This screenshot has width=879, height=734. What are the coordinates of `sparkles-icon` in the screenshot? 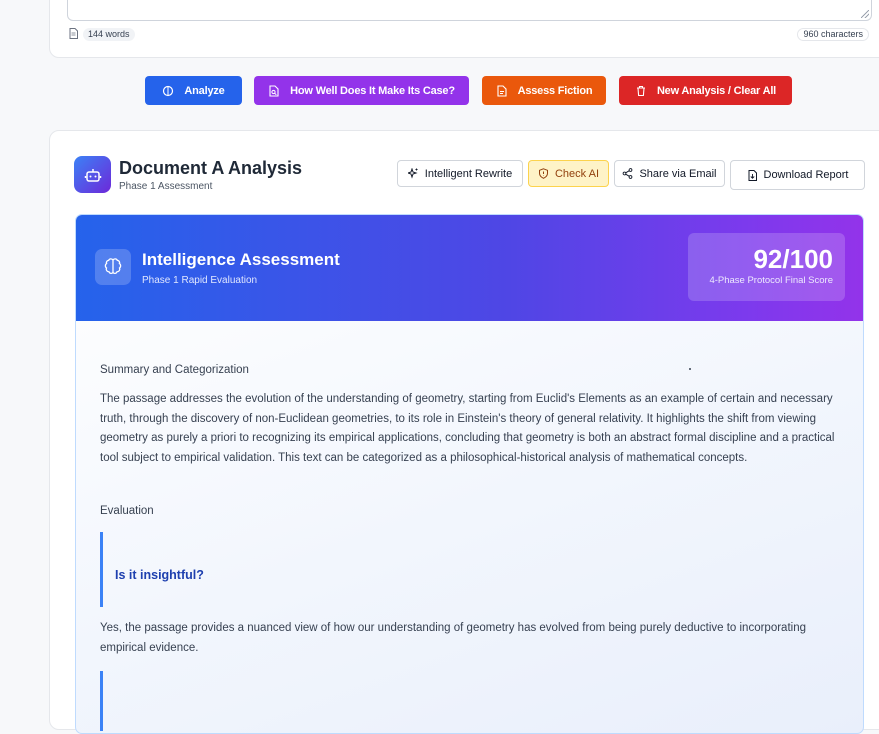 It's located at (412, 173).